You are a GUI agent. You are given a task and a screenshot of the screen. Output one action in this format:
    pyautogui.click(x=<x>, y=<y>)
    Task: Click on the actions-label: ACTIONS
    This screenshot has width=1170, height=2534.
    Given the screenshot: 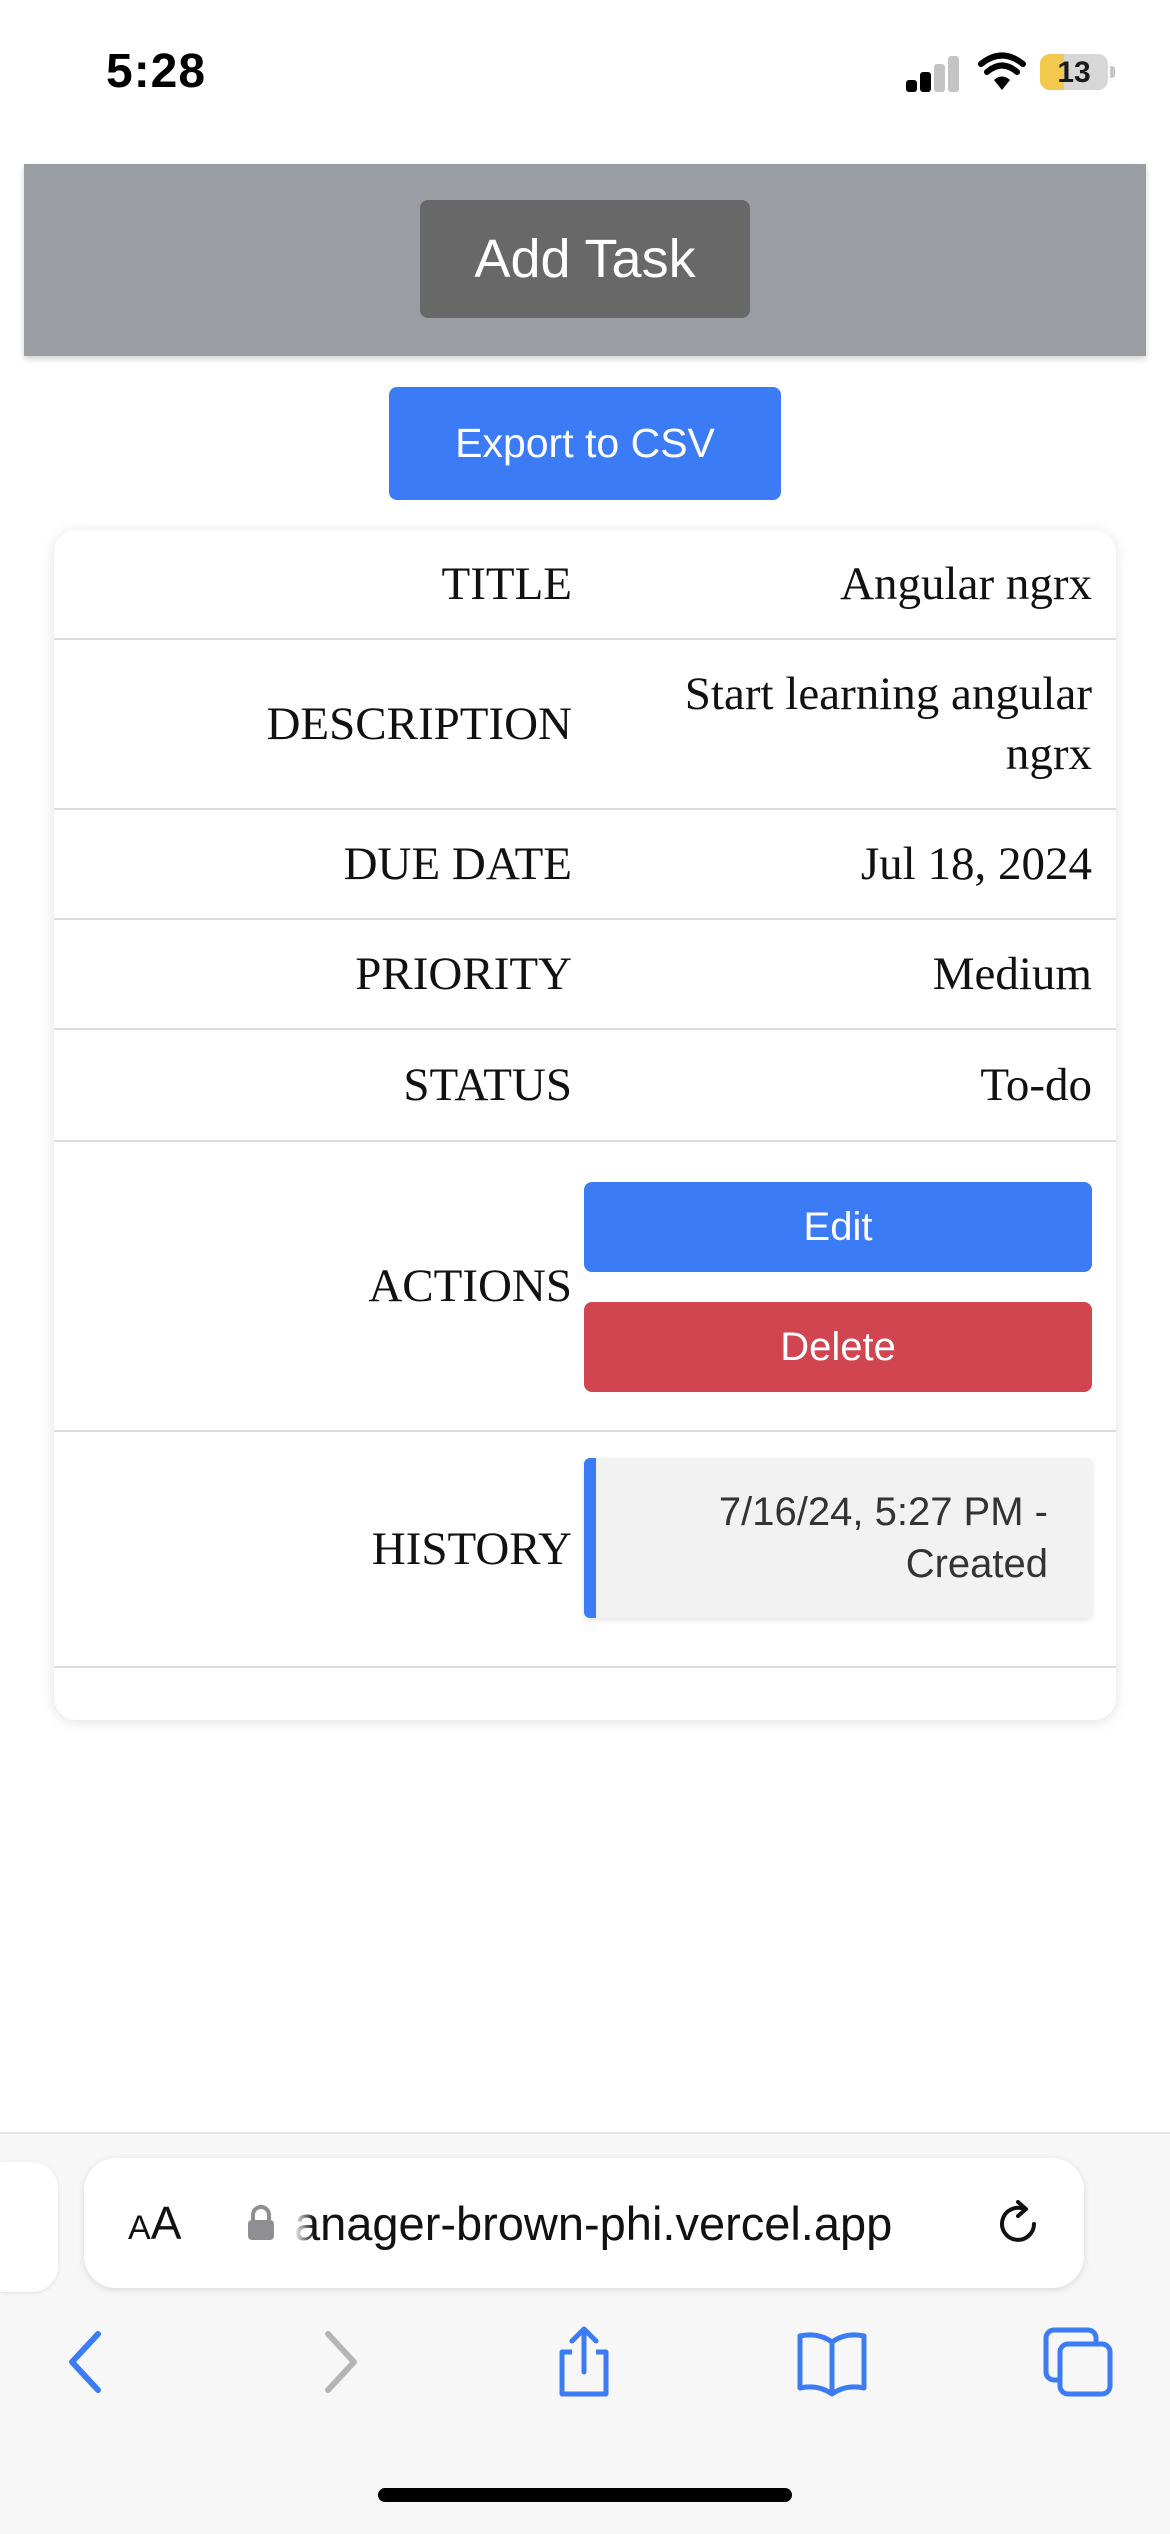 What is the action you would take?
    pyautogui.click(x=470, y=1286)
    